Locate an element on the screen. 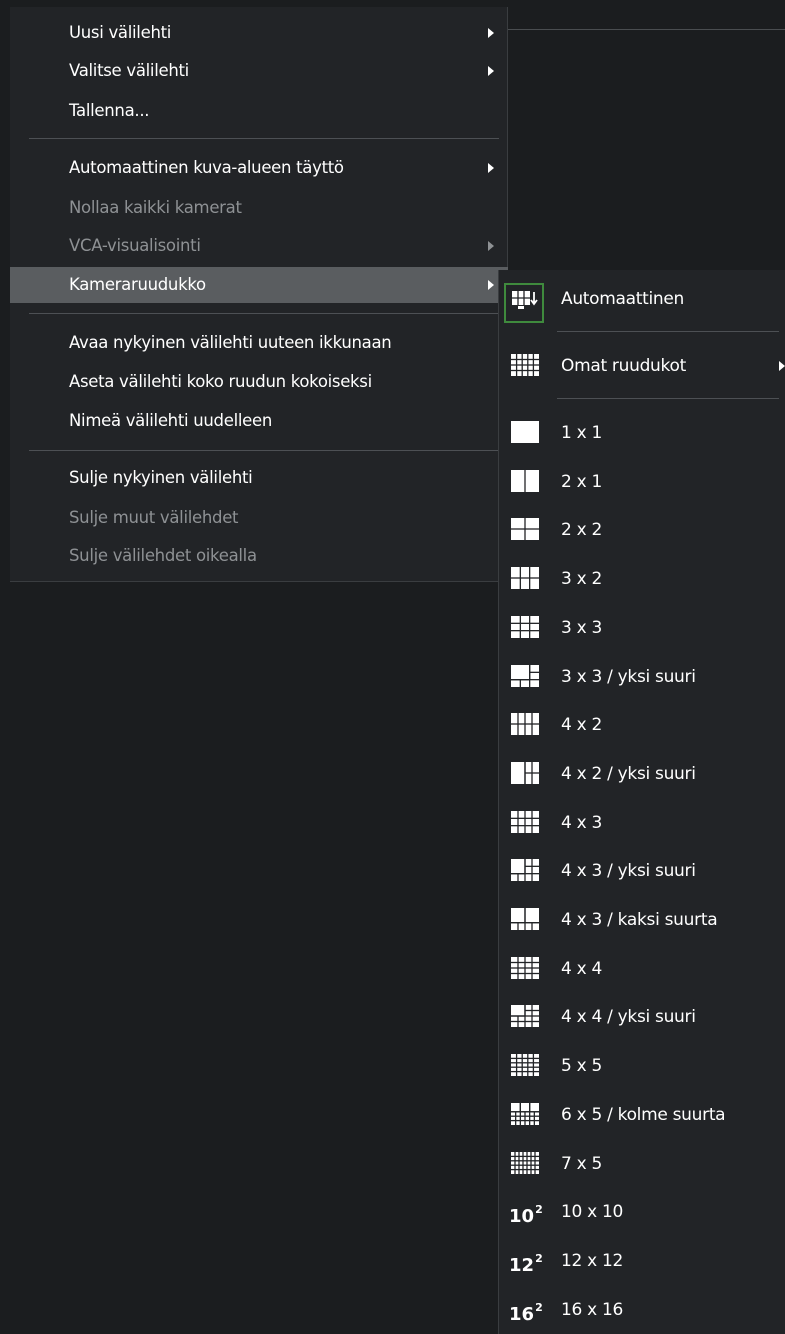  window-edge-line is located at coordinates (646, 29).